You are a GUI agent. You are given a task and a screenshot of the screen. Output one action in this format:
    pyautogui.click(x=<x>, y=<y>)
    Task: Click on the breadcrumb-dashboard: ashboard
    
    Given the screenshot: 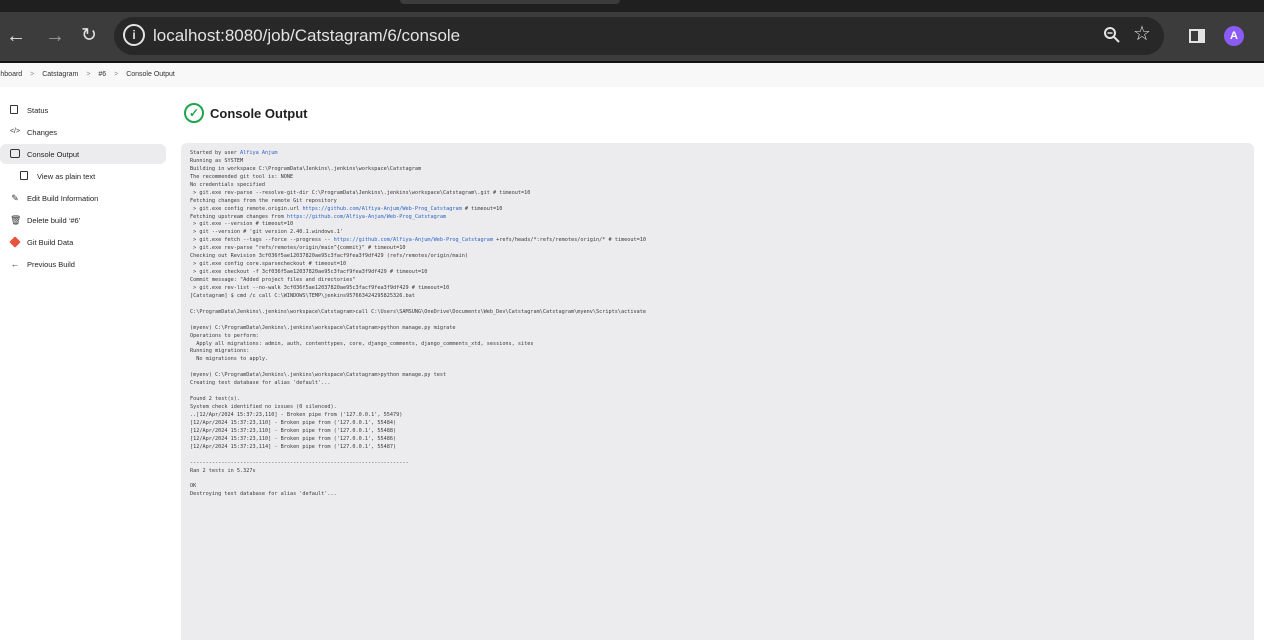 What is the action you would take?
    pyautogui.click(x=11, y=74)
    